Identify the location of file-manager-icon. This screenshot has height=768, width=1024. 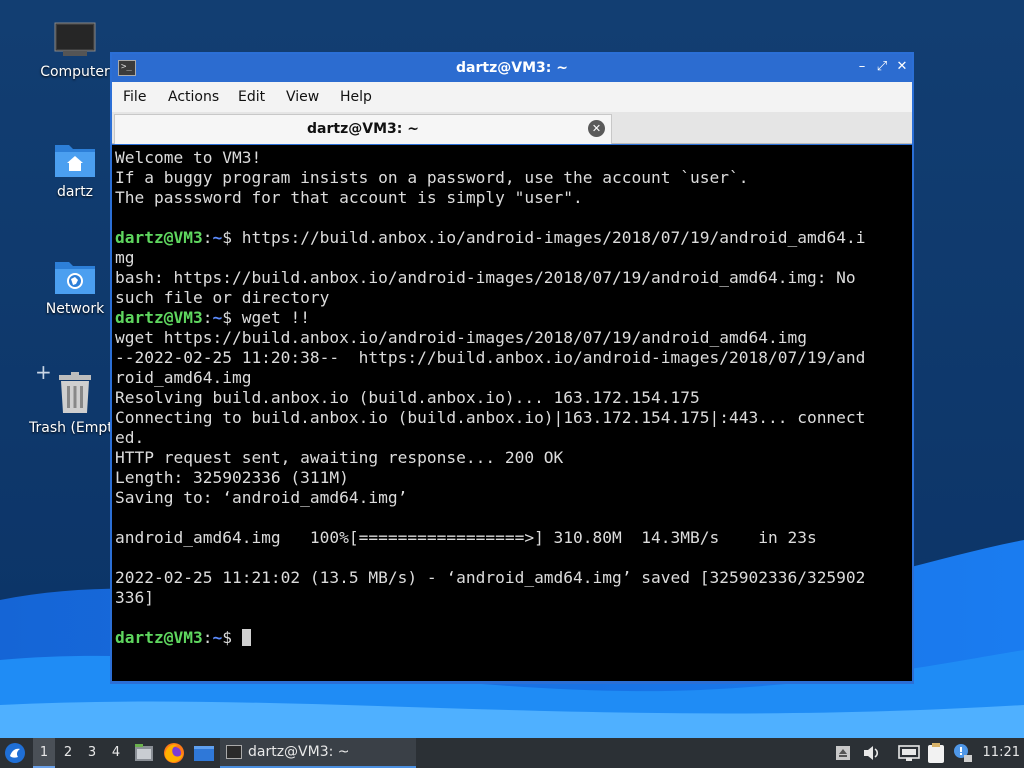
(144, 752).